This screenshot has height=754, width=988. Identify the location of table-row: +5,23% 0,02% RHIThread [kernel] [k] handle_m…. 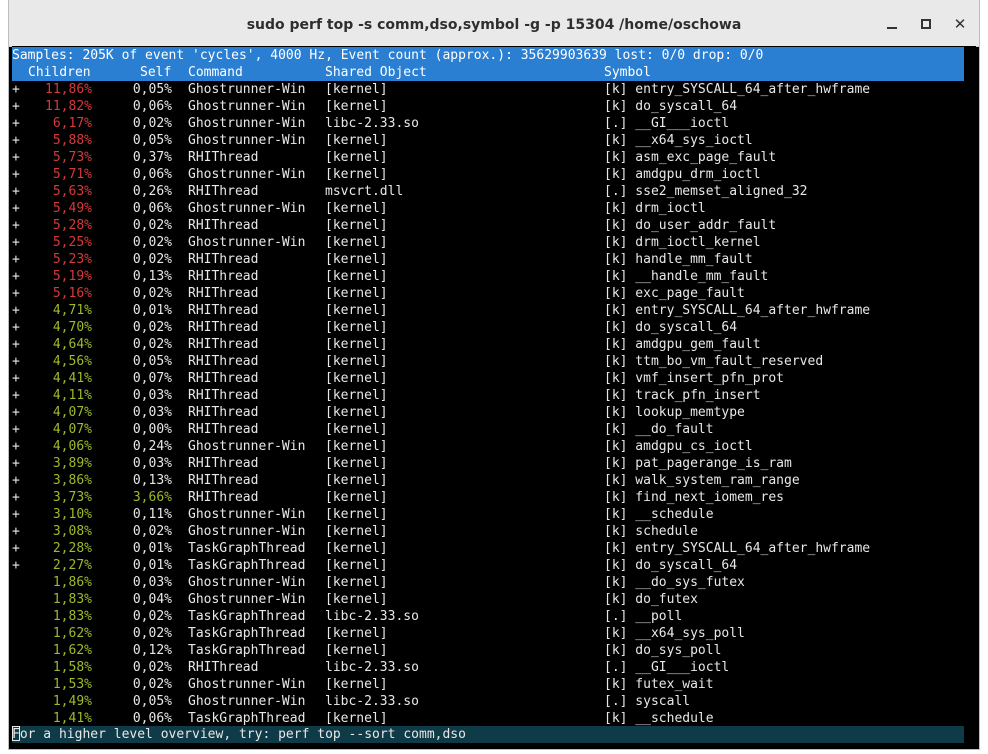
(488, 259).